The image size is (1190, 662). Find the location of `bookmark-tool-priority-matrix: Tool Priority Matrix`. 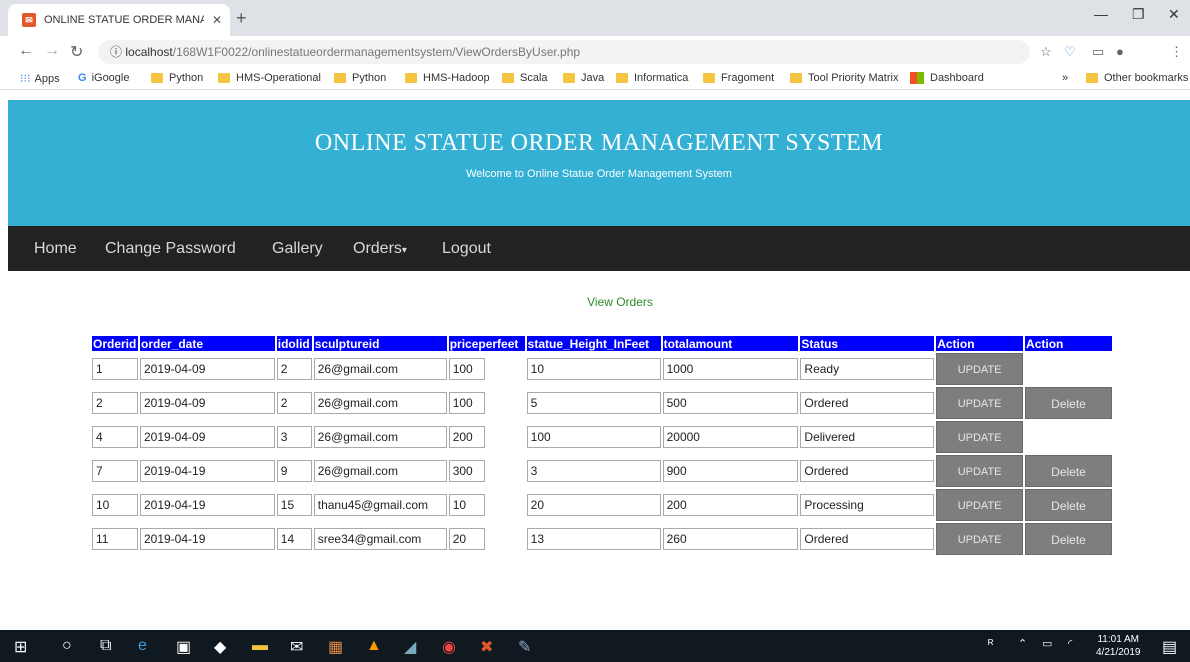

bookmark-tool-priority-matrix: Tool Priority Matrix is located at coordinates (844, 78).